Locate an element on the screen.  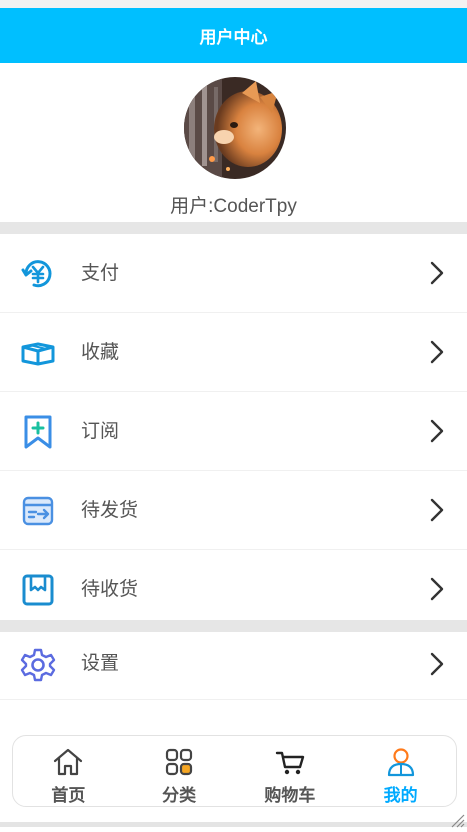
category-icon is located at coordinates (179, 762).